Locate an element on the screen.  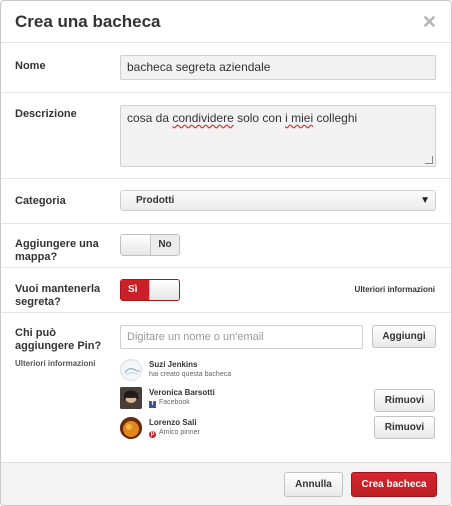
user-placeholder-icon is located at coordinates (131, 370).